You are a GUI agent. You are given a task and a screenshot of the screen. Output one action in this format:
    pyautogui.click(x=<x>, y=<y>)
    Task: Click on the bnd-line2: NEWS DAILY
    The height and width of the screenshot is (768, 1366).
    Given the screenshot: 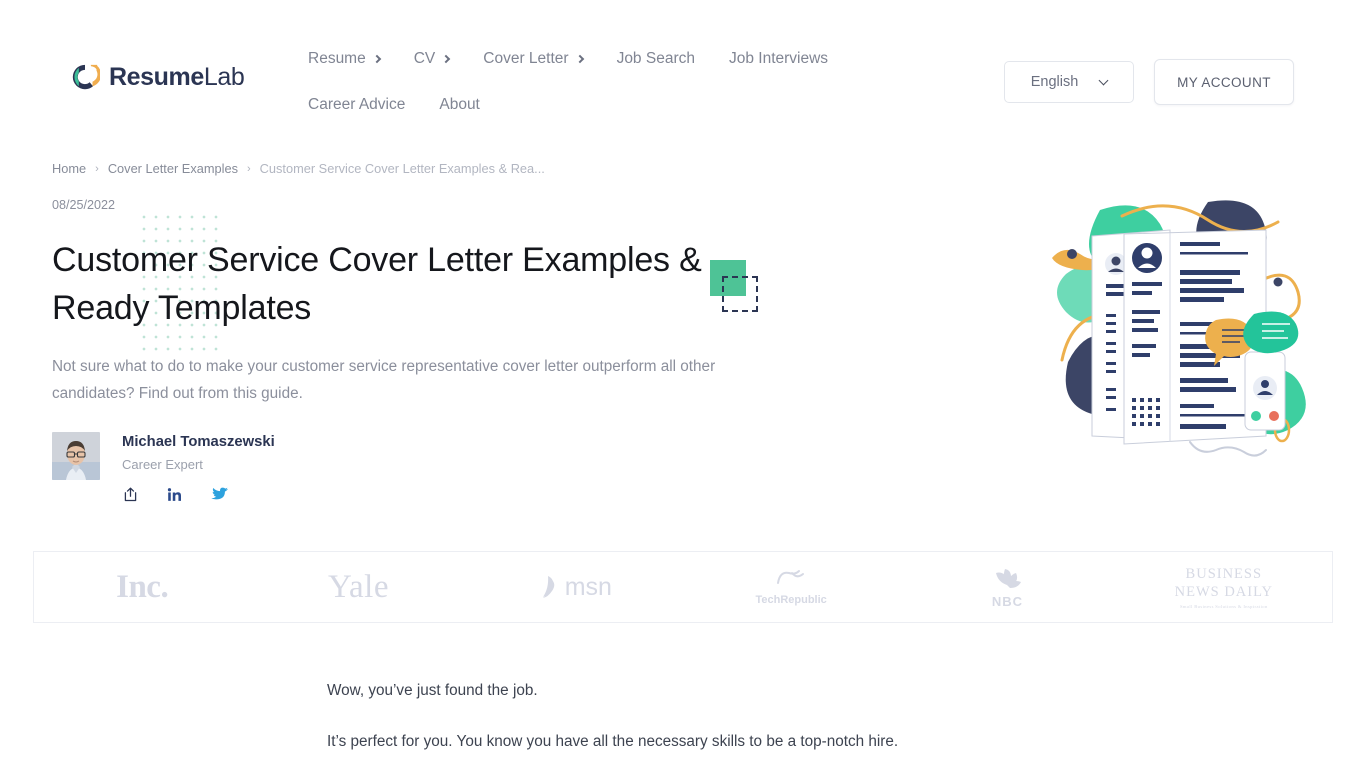 What is the action you would take?
    pyautogui.click(x=1223, y=591)
    